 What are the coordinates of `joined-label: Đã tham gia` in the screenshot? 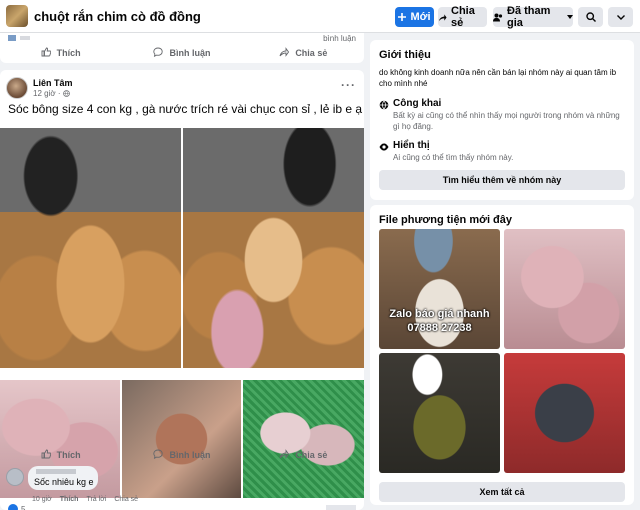 It's located at (529, 17).